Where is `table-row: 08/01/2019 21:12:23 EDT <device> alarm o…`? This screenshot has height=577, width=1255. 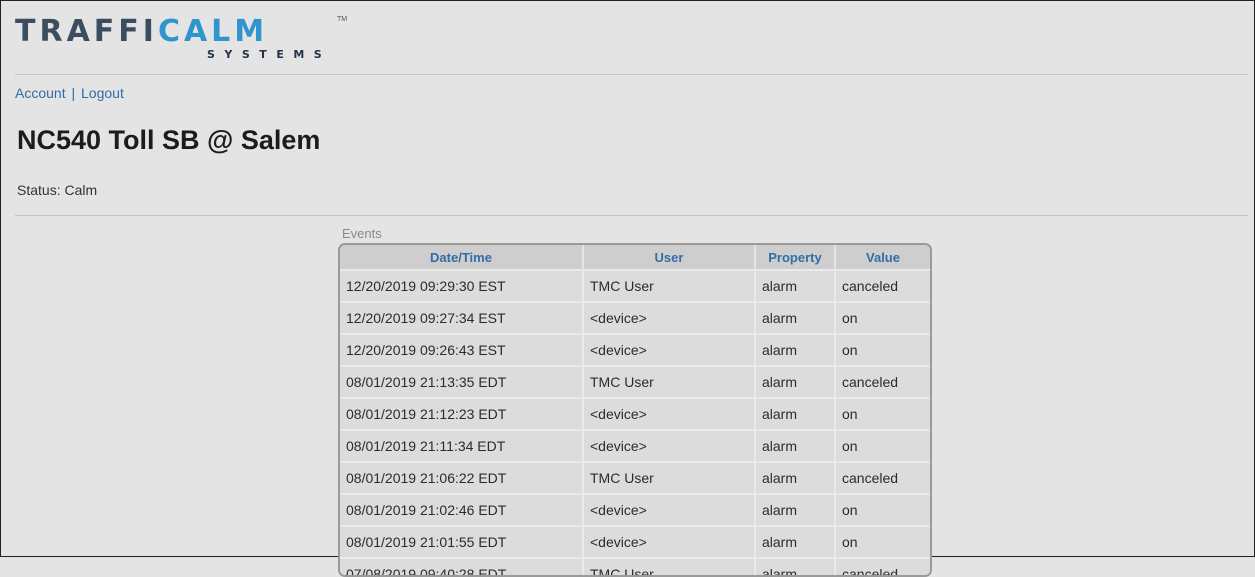
table-row: 08/01/2019 21:12:23 EDT <device> alarm o… is located at coordinates (635, 413).